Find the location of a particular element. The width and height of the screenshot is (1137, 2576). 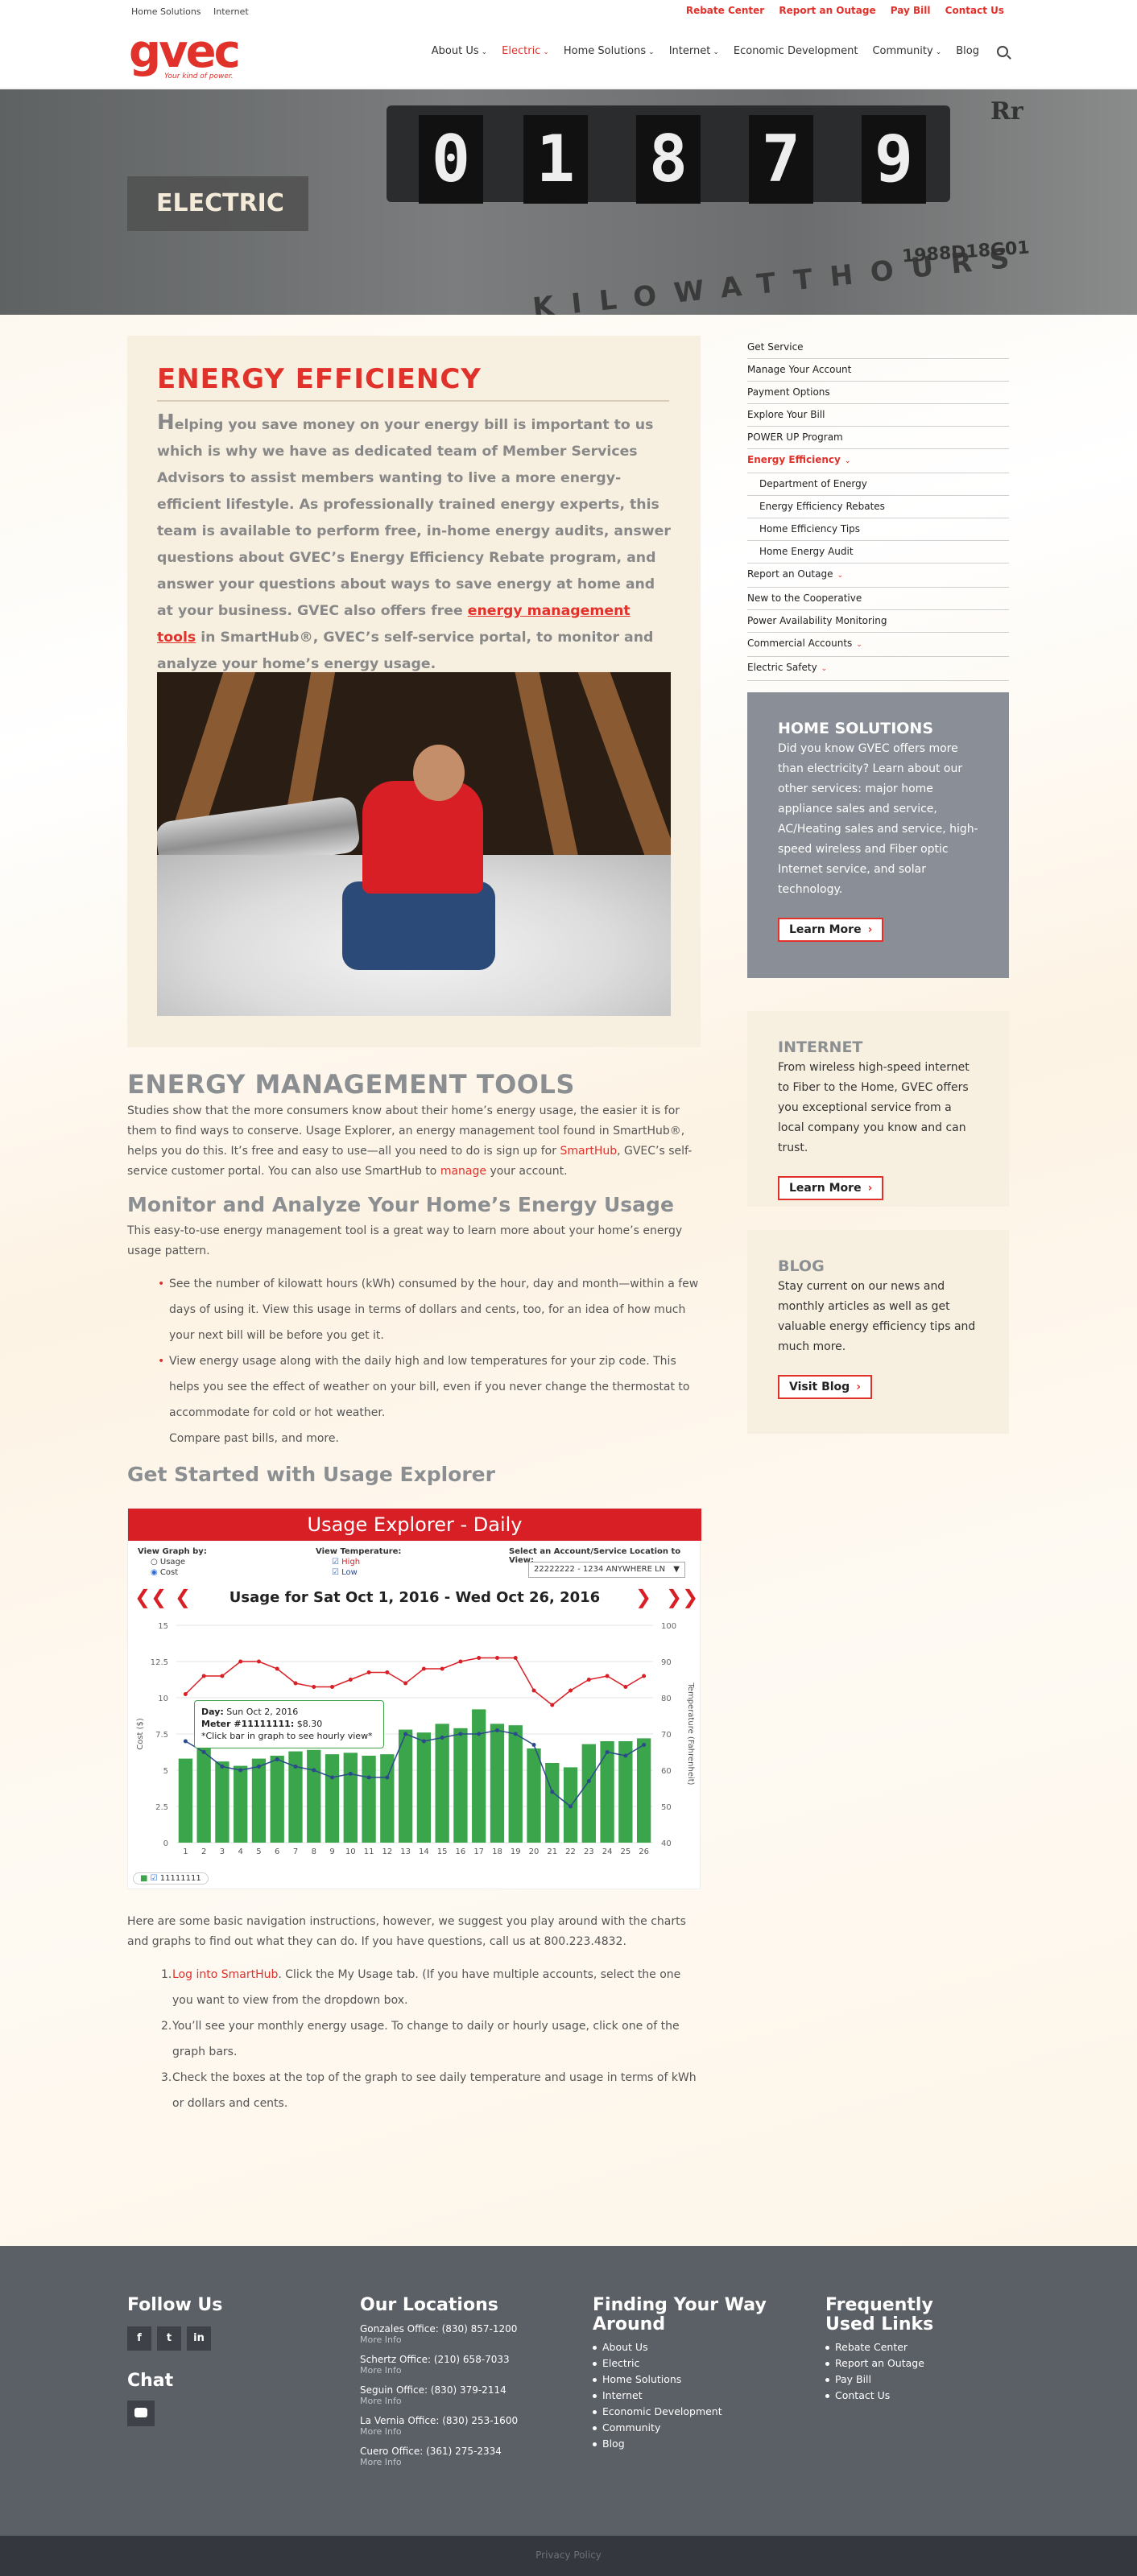

x-tick-label: 26 is located at coordinates (644, 1851).